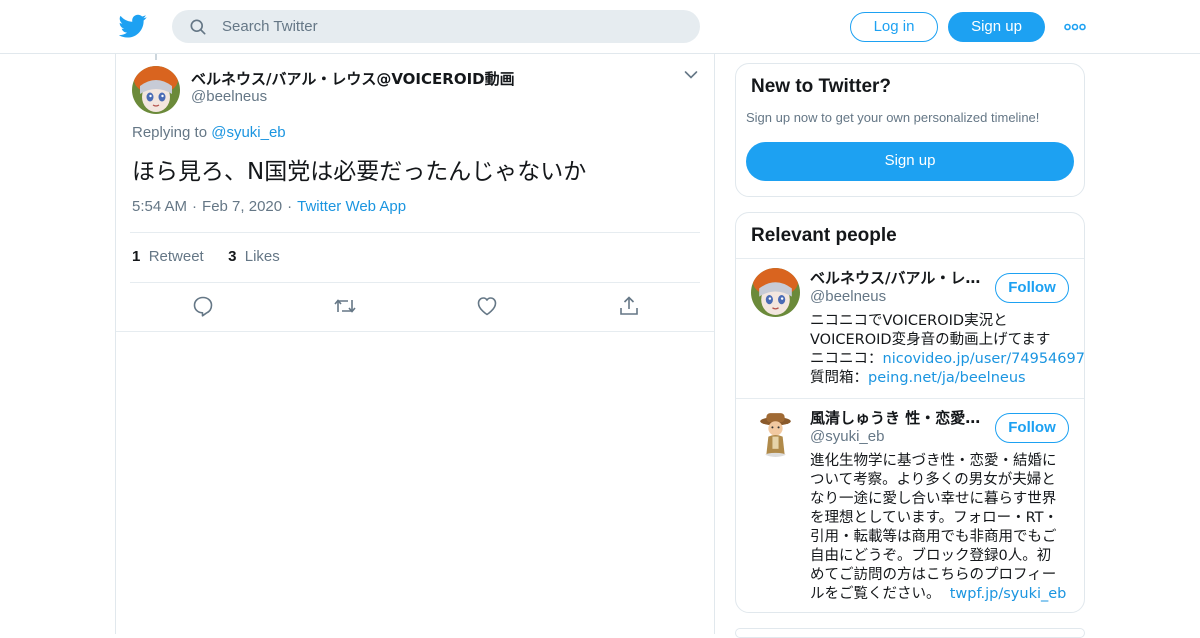 The height and width of the screenshot is (638, 1200). What do you see at coordinates (452, 26) in the screenshot?
I see `search-input` at bounding box center [452, 26].